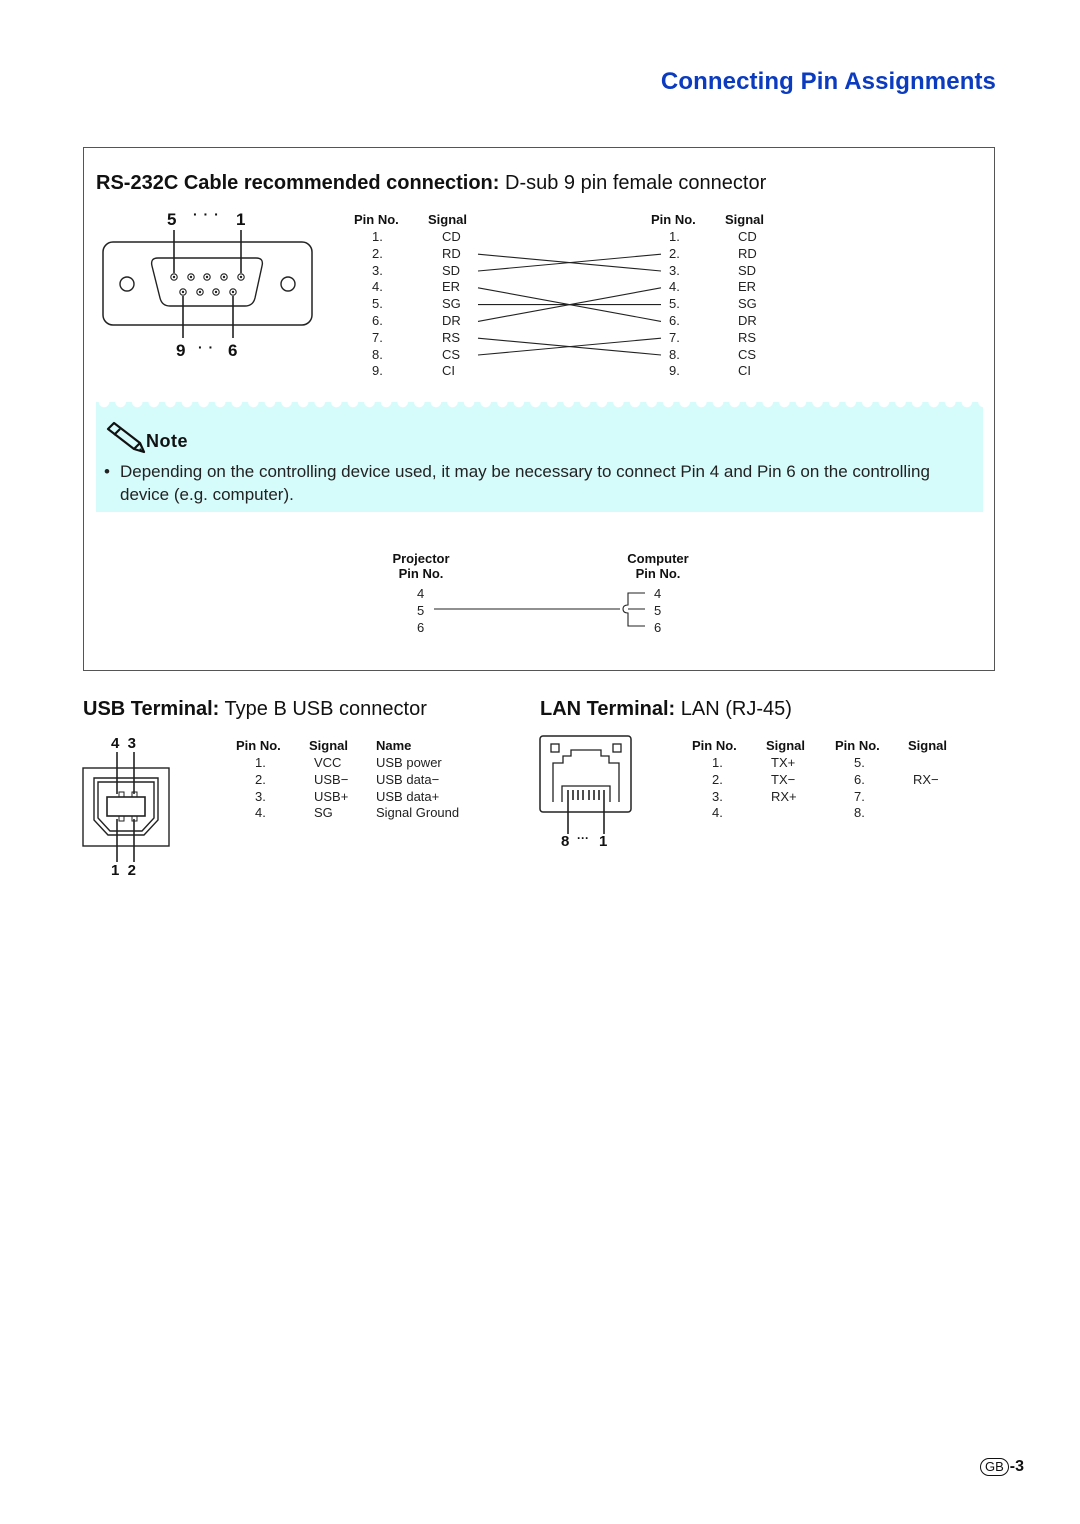 This screenshot has height=1524, width=1080. Describe the element at coordinates (733, 709) in the screenshot. I see `lan-heading-normal: LAN (RJ-45)` at that location.